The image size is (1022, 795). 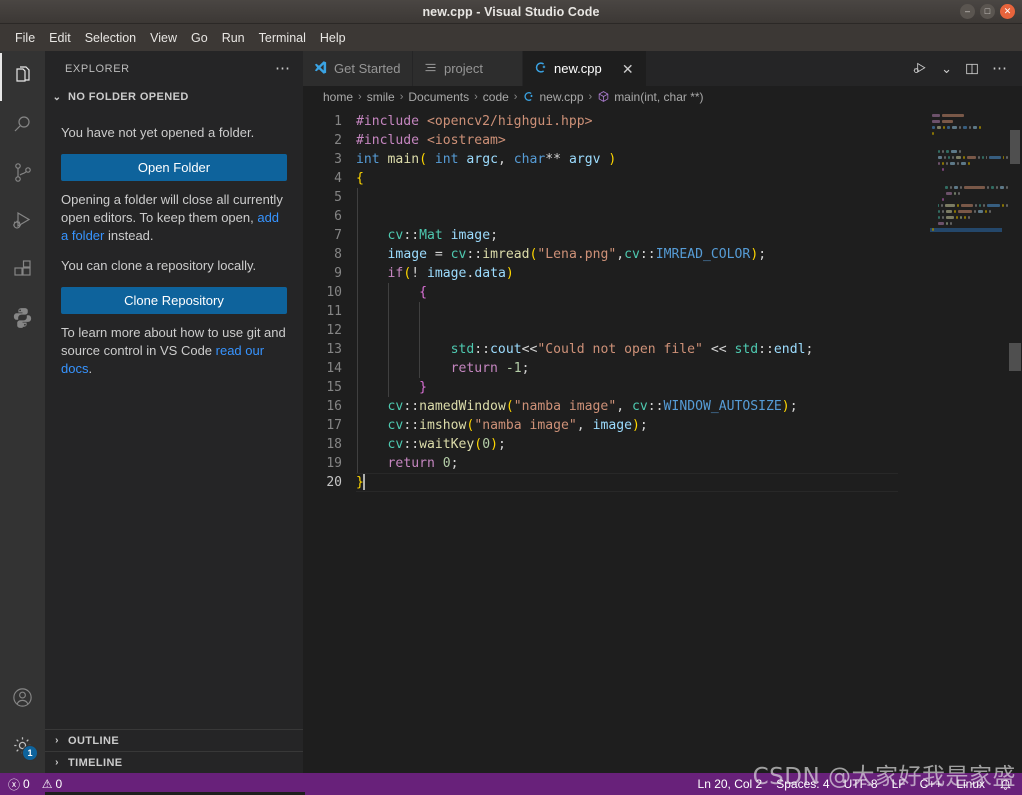 What do you see at coordinates (643, 273) in the screenshot?
I see `code-line: if(! image.data)` at bounding box center [643, 273].